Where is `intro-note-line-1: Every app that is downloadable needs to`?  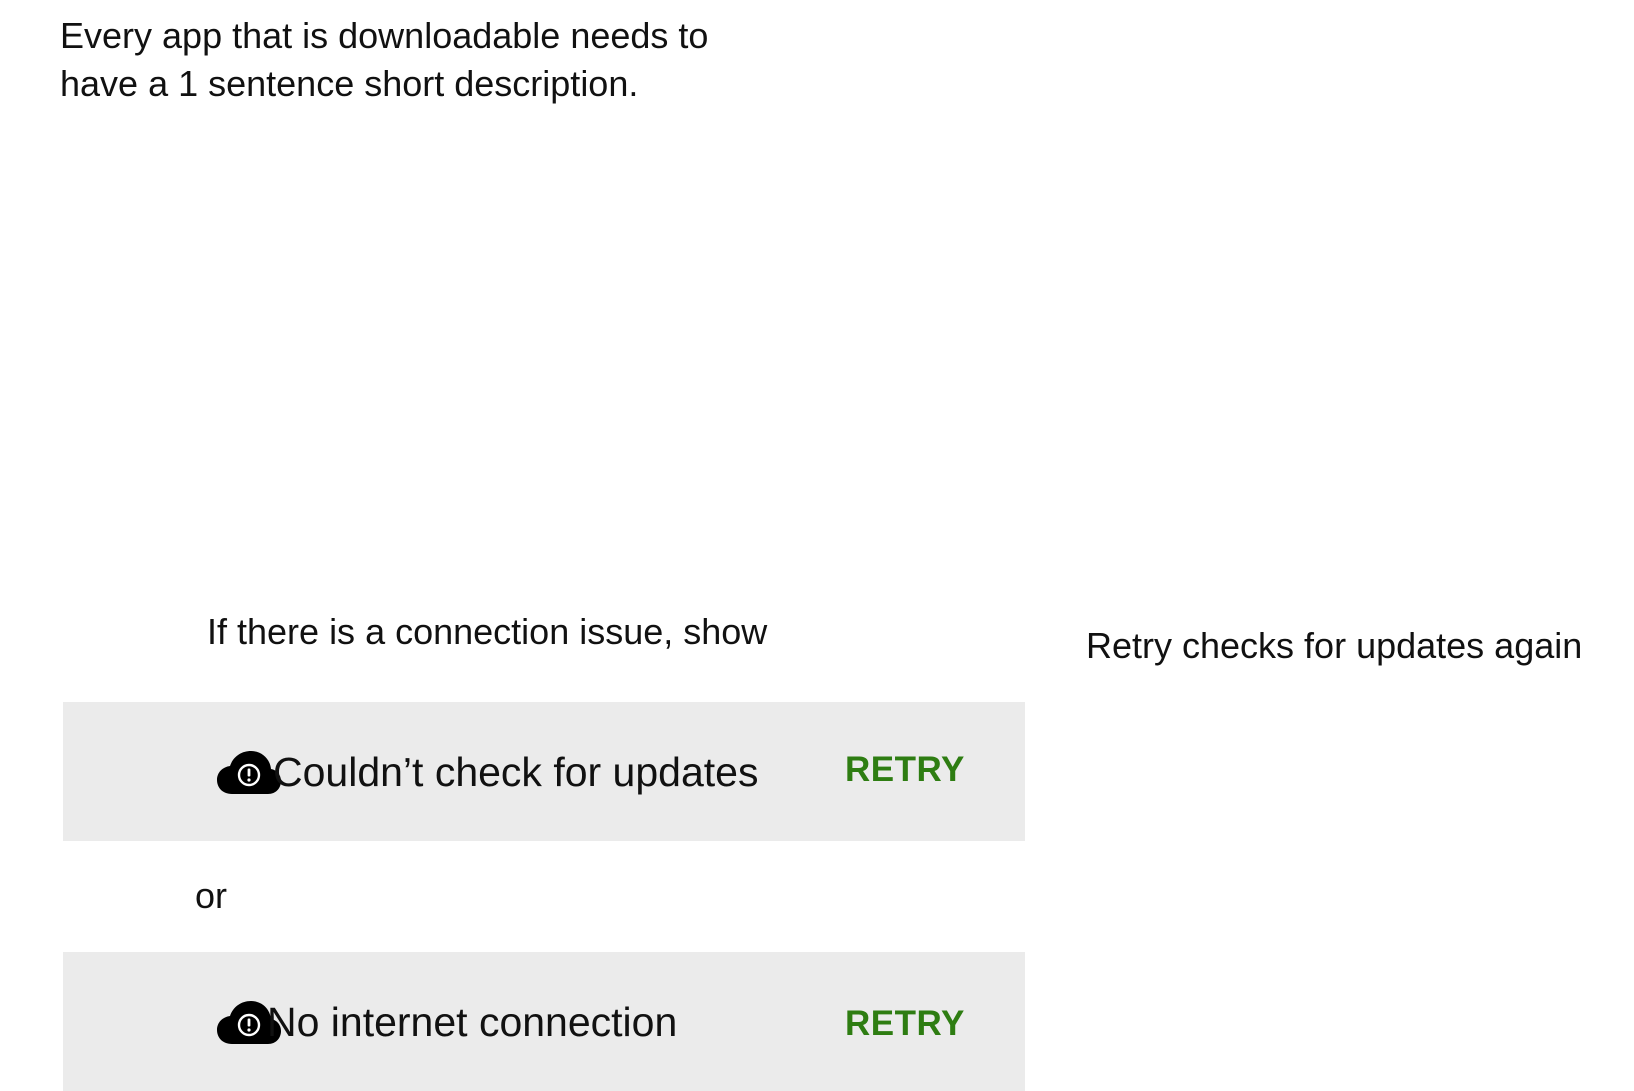 intro-note-line-1: Every app that is downloadable needs to is located at coordinates (384, 35).